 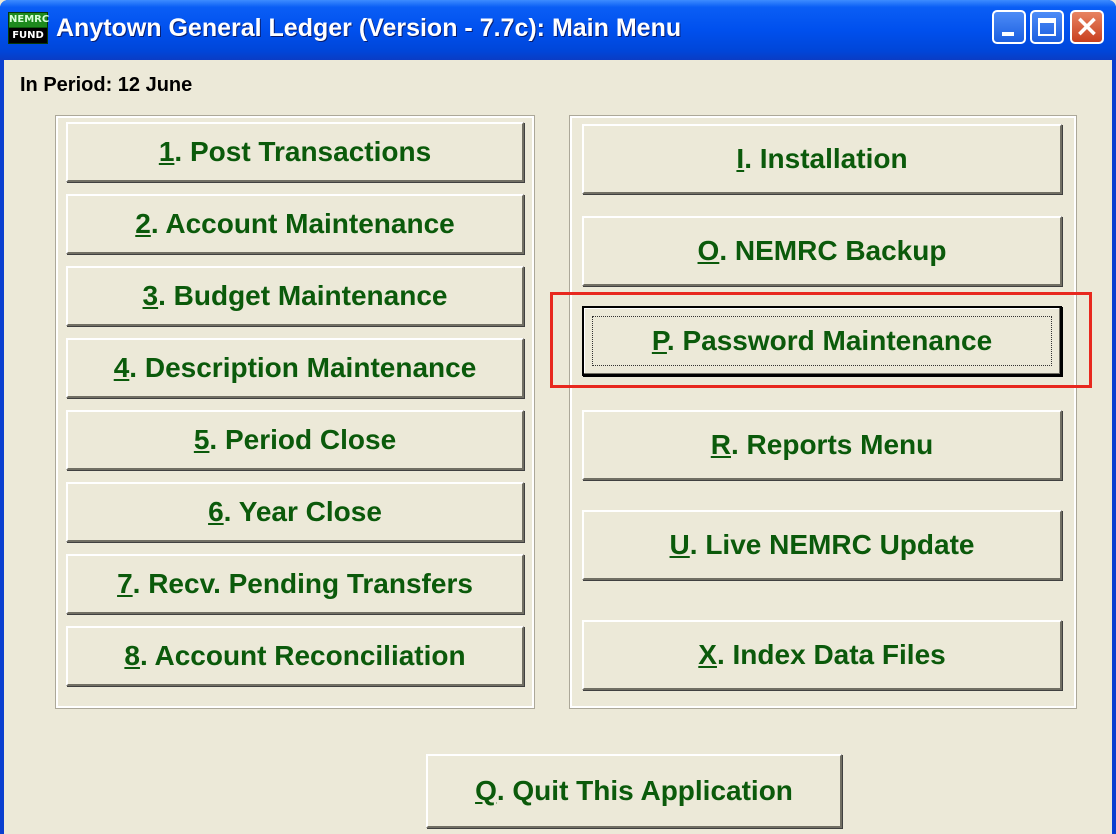 I want to click on app-icon-top-label: NEMRC, so click(x=29, y=20).